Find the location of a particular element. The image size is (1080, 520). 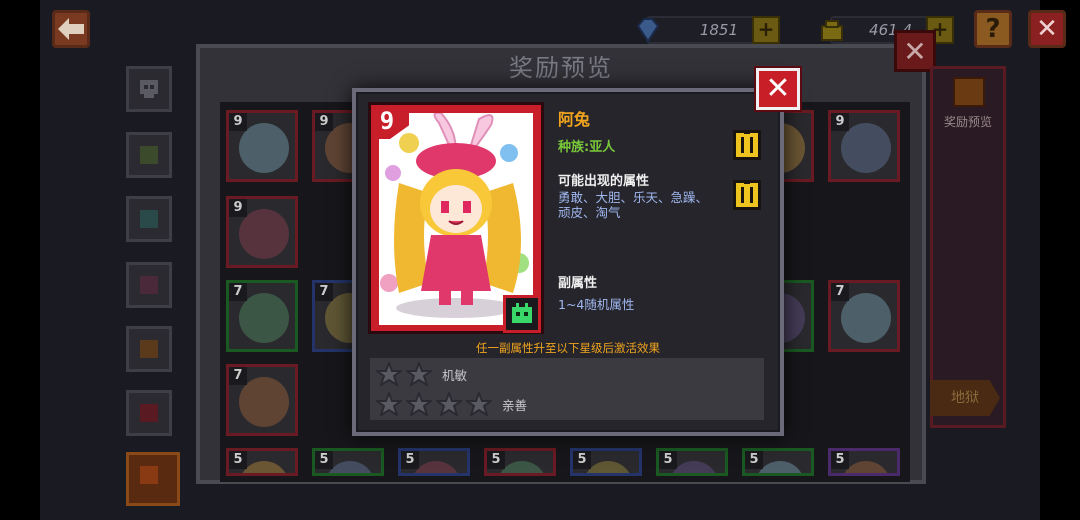

right-banner-label: 奖励预览 is located at coordinates (967, 122).